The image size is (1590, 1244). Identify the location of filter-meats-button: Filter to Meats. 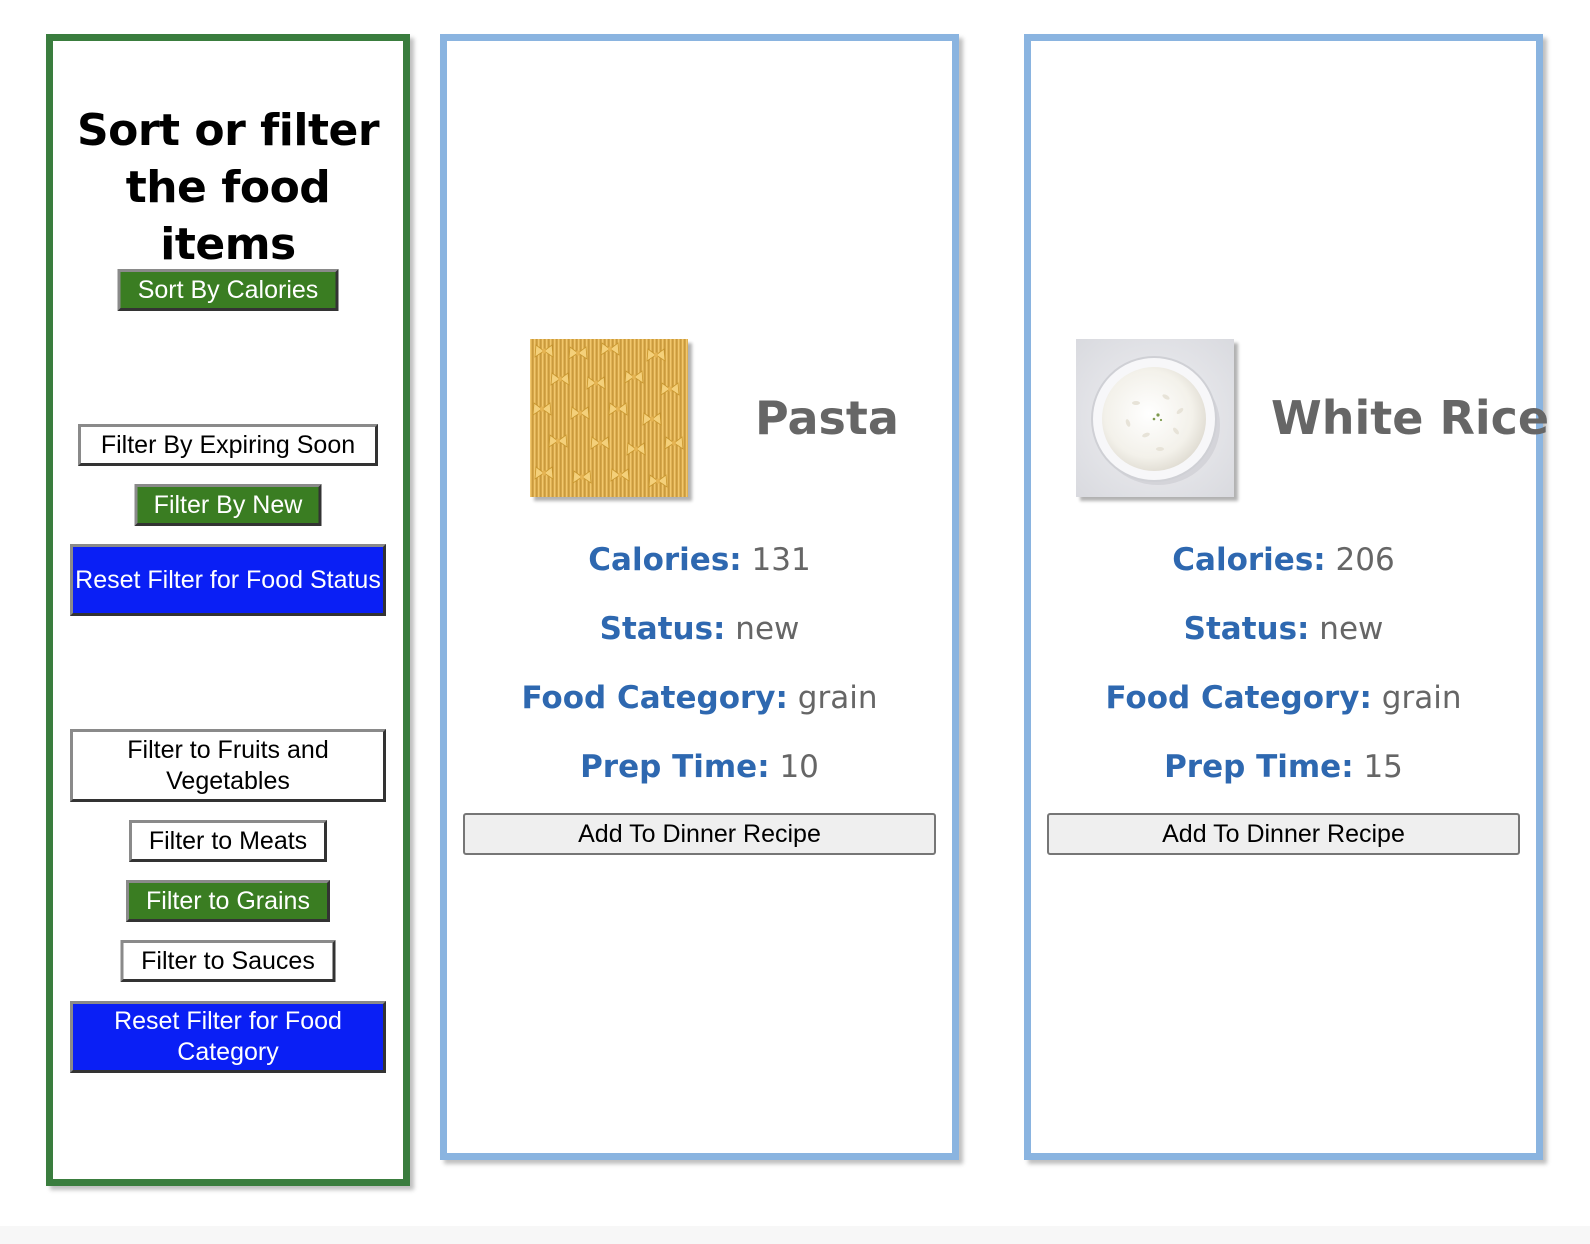
(228, 841).